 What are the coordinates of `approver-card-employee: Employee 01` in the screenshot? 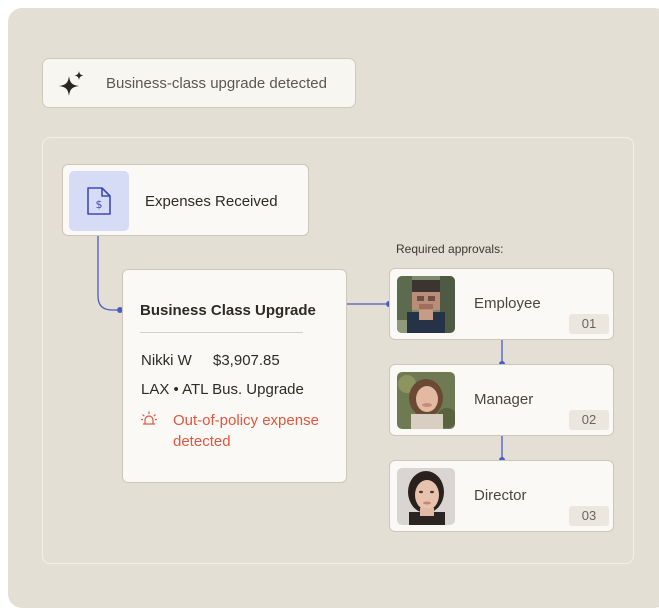 It's located at (501, 304).